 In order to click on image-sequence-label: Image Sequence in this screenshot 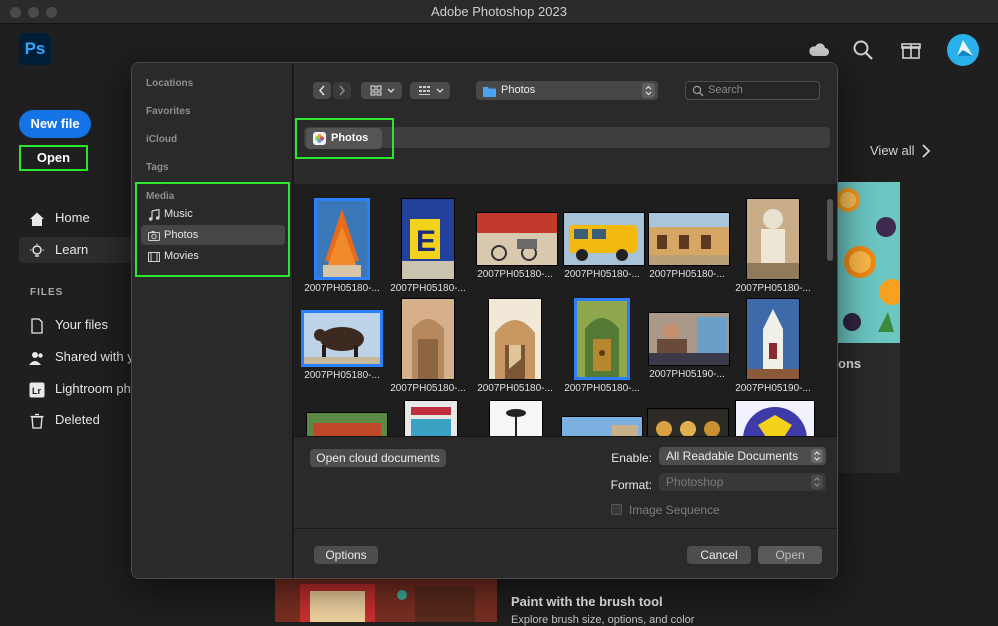, I will do `click(674, 510)`.